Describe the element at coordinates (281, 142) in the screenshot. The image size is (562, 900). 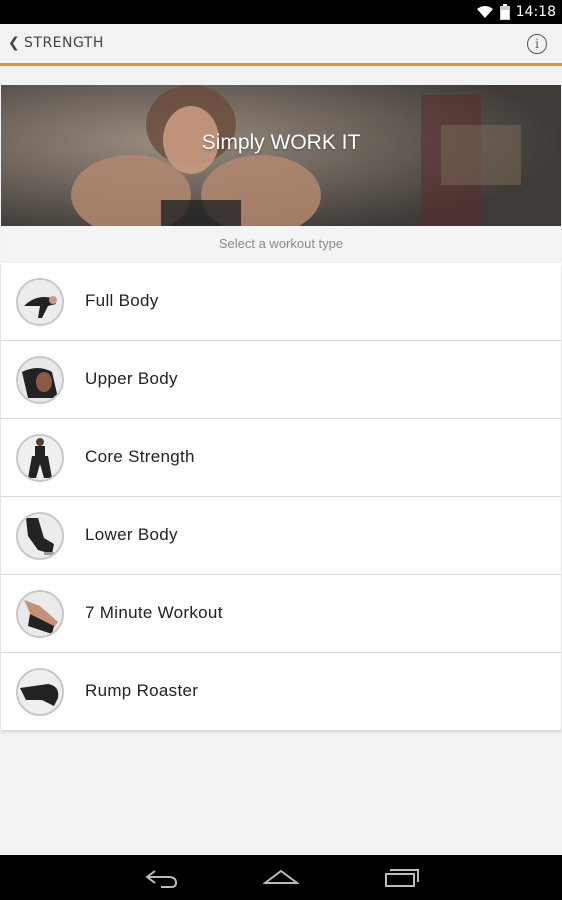
I see `hero-title: Simply WORK IT` at that location.